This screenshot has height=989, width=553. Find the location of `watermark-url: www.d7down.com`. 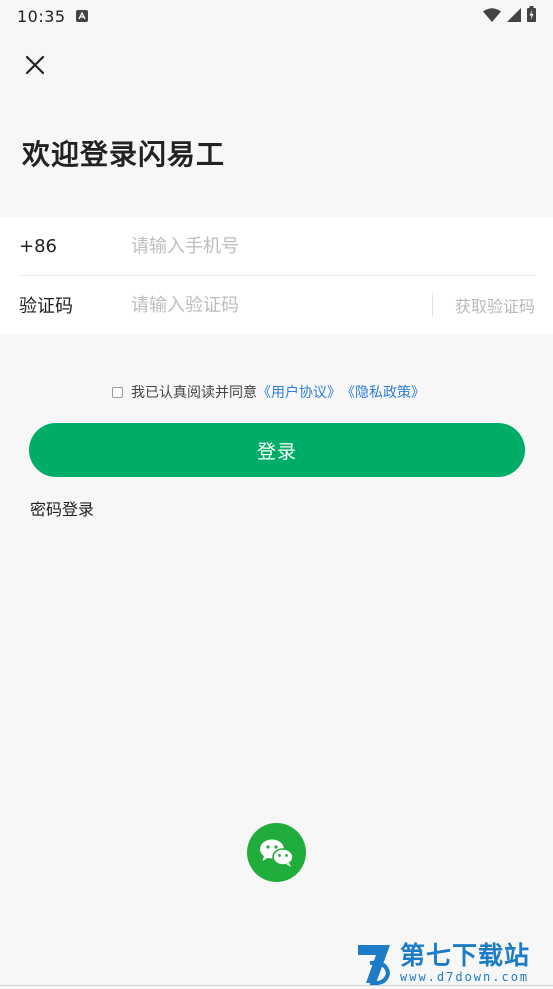

watermark-url: www.d7down.com is located at coordinates (465, 977).